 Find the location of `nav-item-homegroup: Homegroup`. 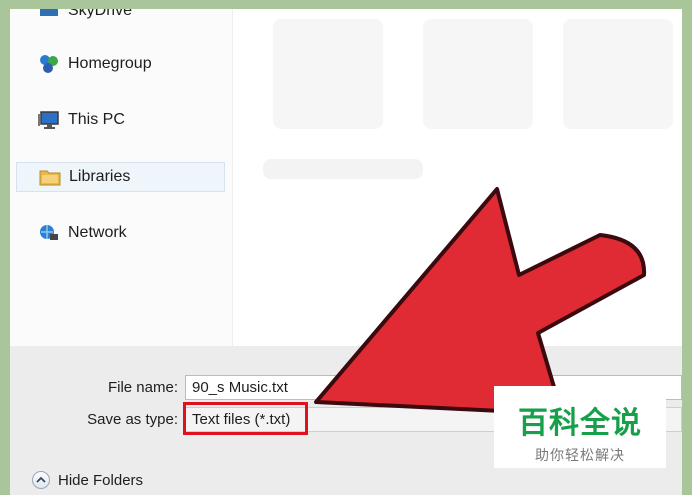

nav-item-homegroup: Homegroup is located at coordinates (120, 64).